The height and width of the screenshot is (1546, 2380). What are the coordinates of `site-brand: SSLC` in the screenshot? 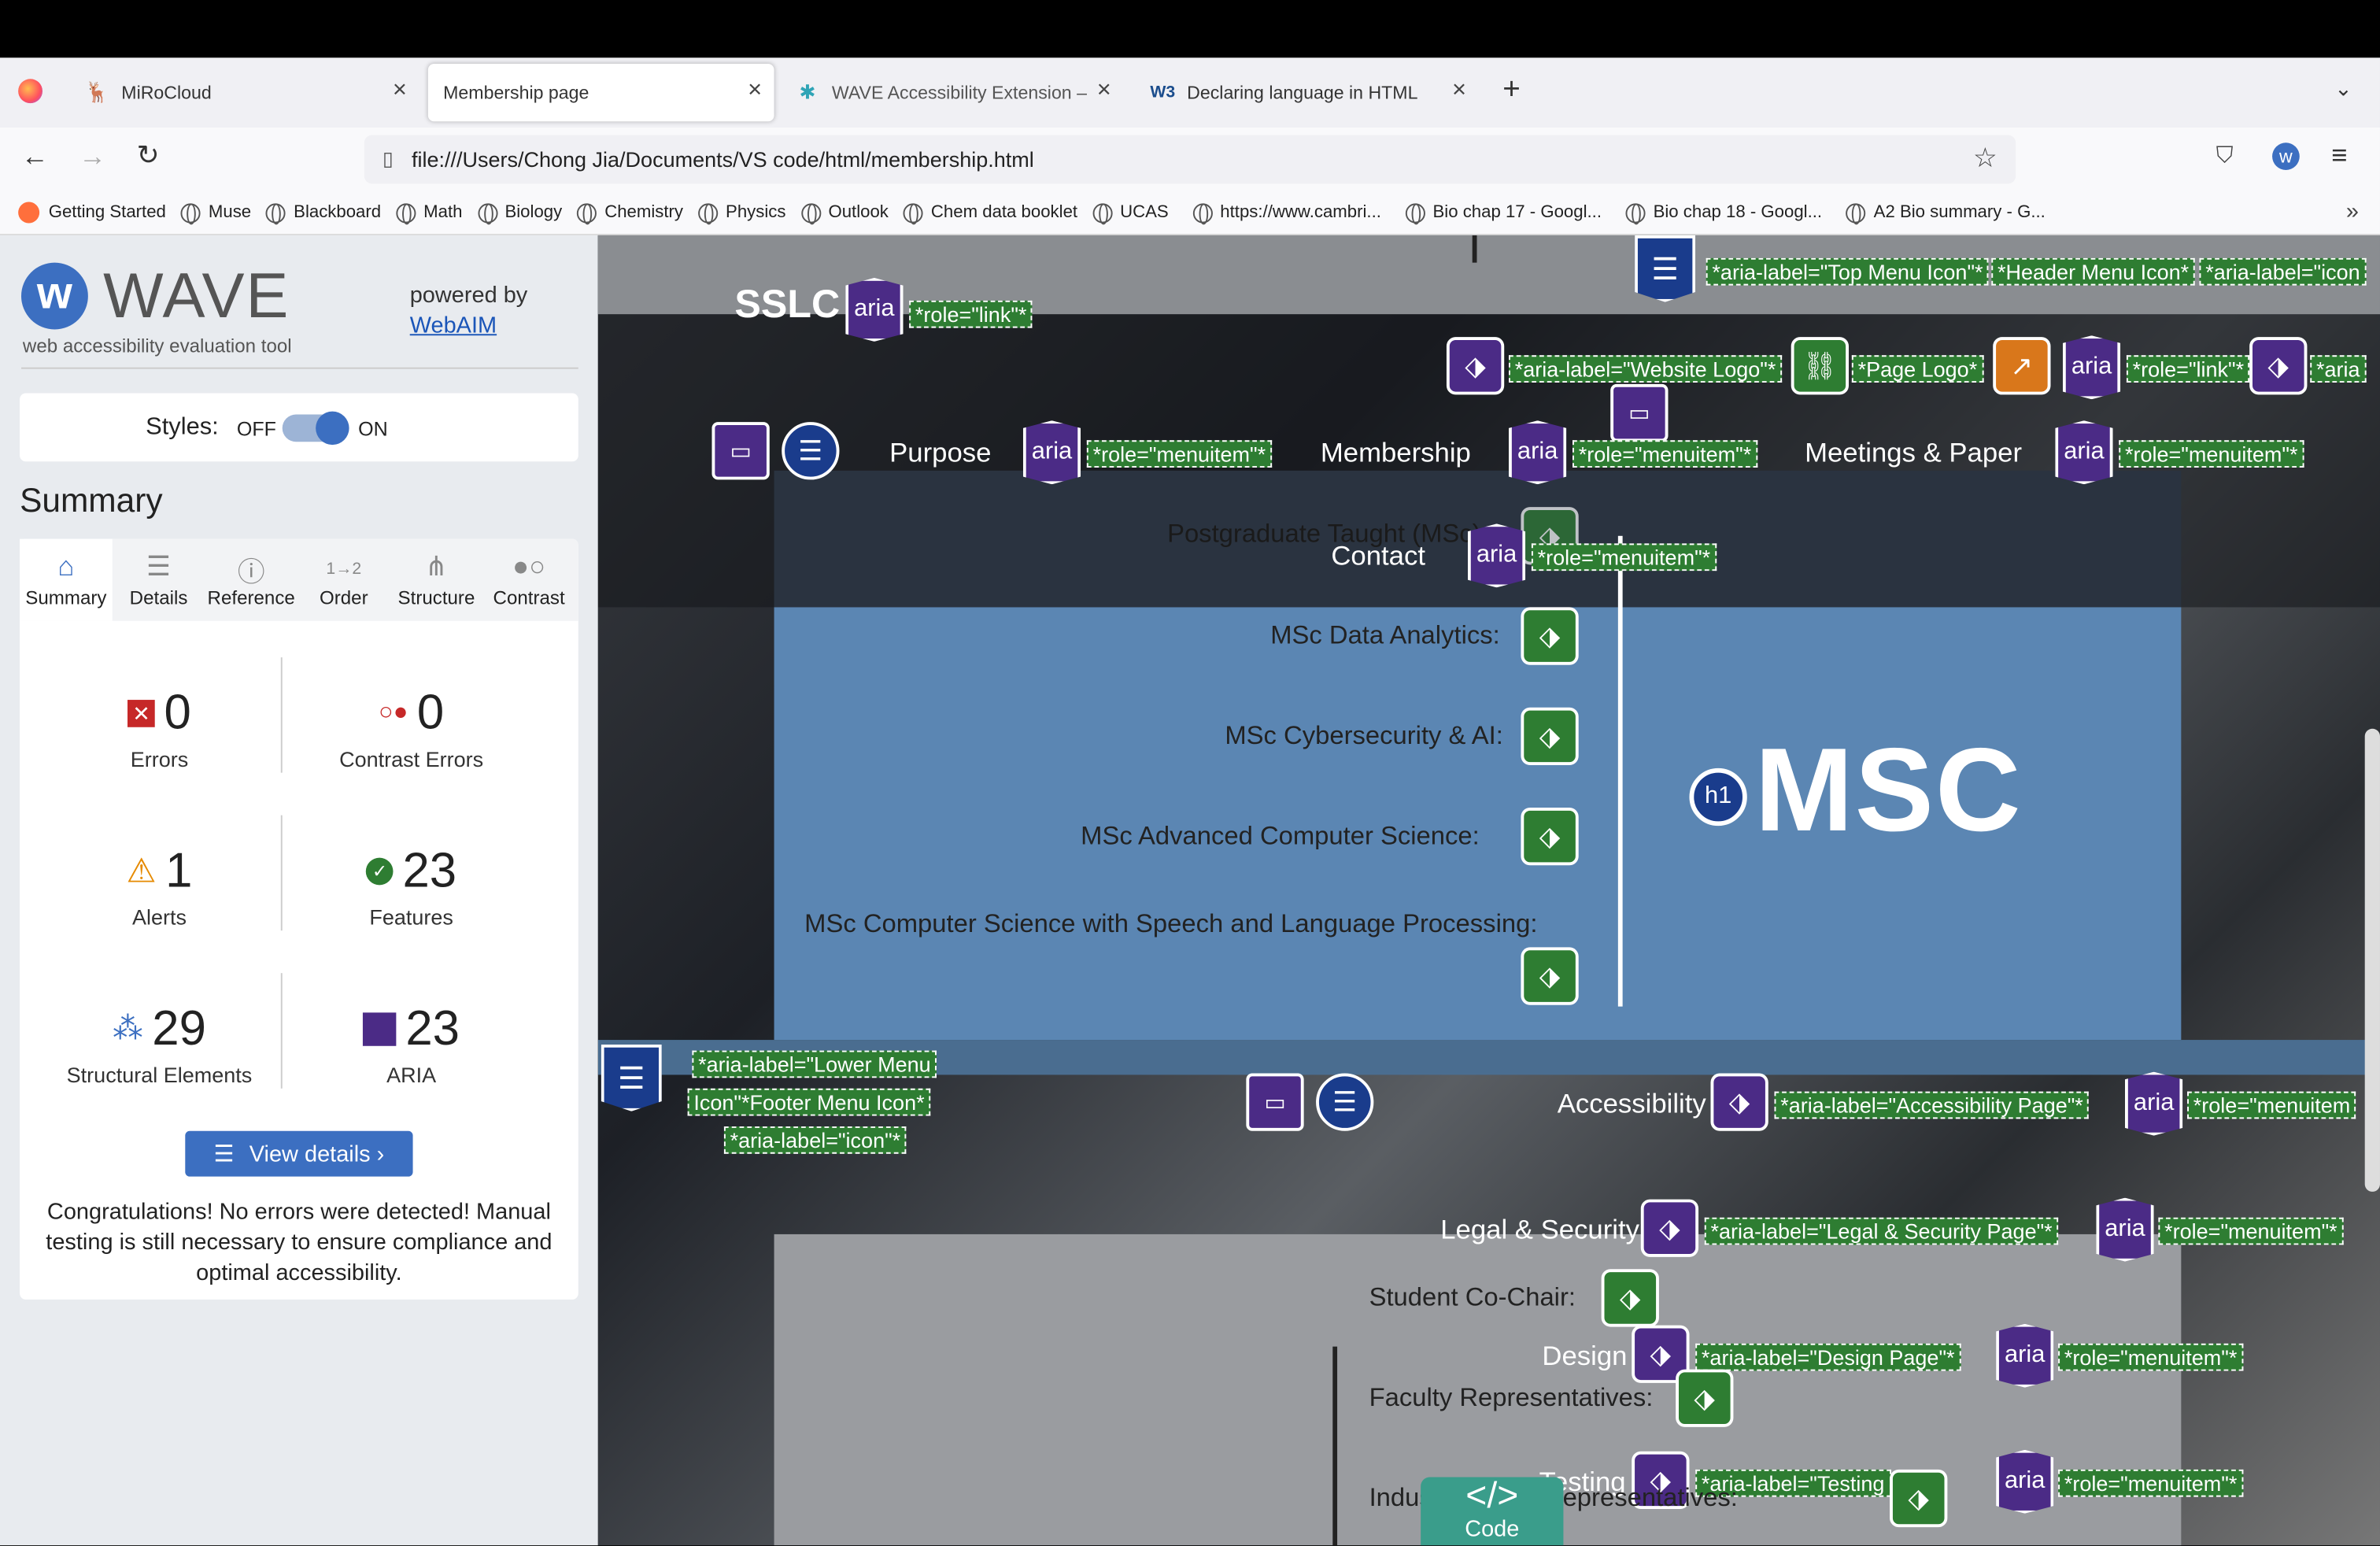 It's located at (787, 304).